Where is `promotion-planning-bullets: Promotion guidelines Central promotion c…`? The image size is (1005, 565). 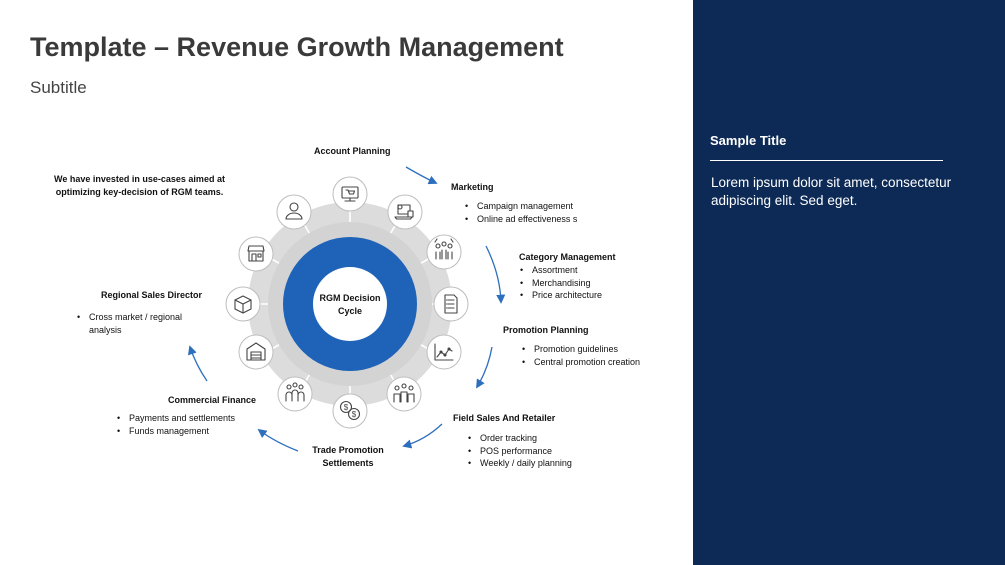
promotion-planning-bullets: Promotion guidelines Central promotion c… is located at coordinates (580, 355).